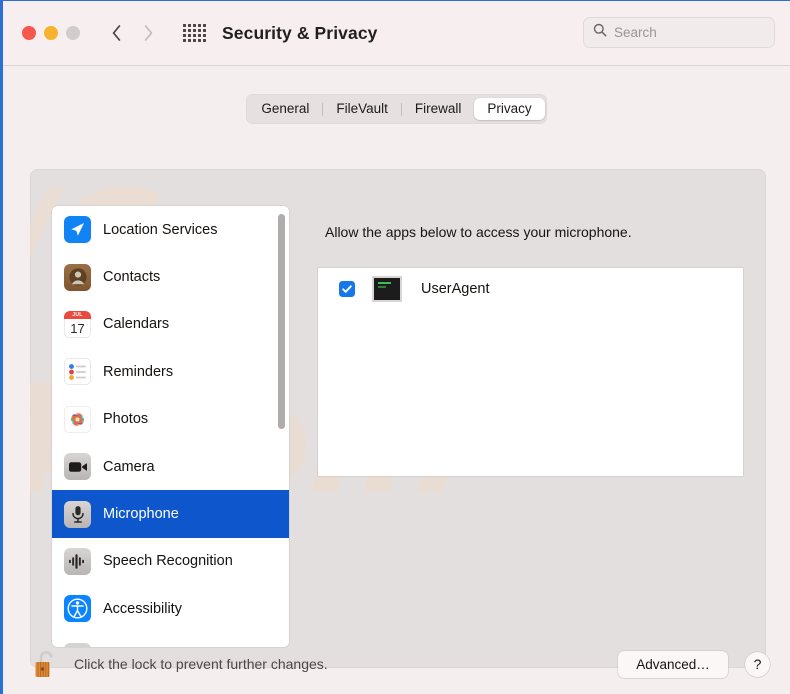  I want to click on tab-bar: General FileVault Firewall Privacy, so click(396, 109).